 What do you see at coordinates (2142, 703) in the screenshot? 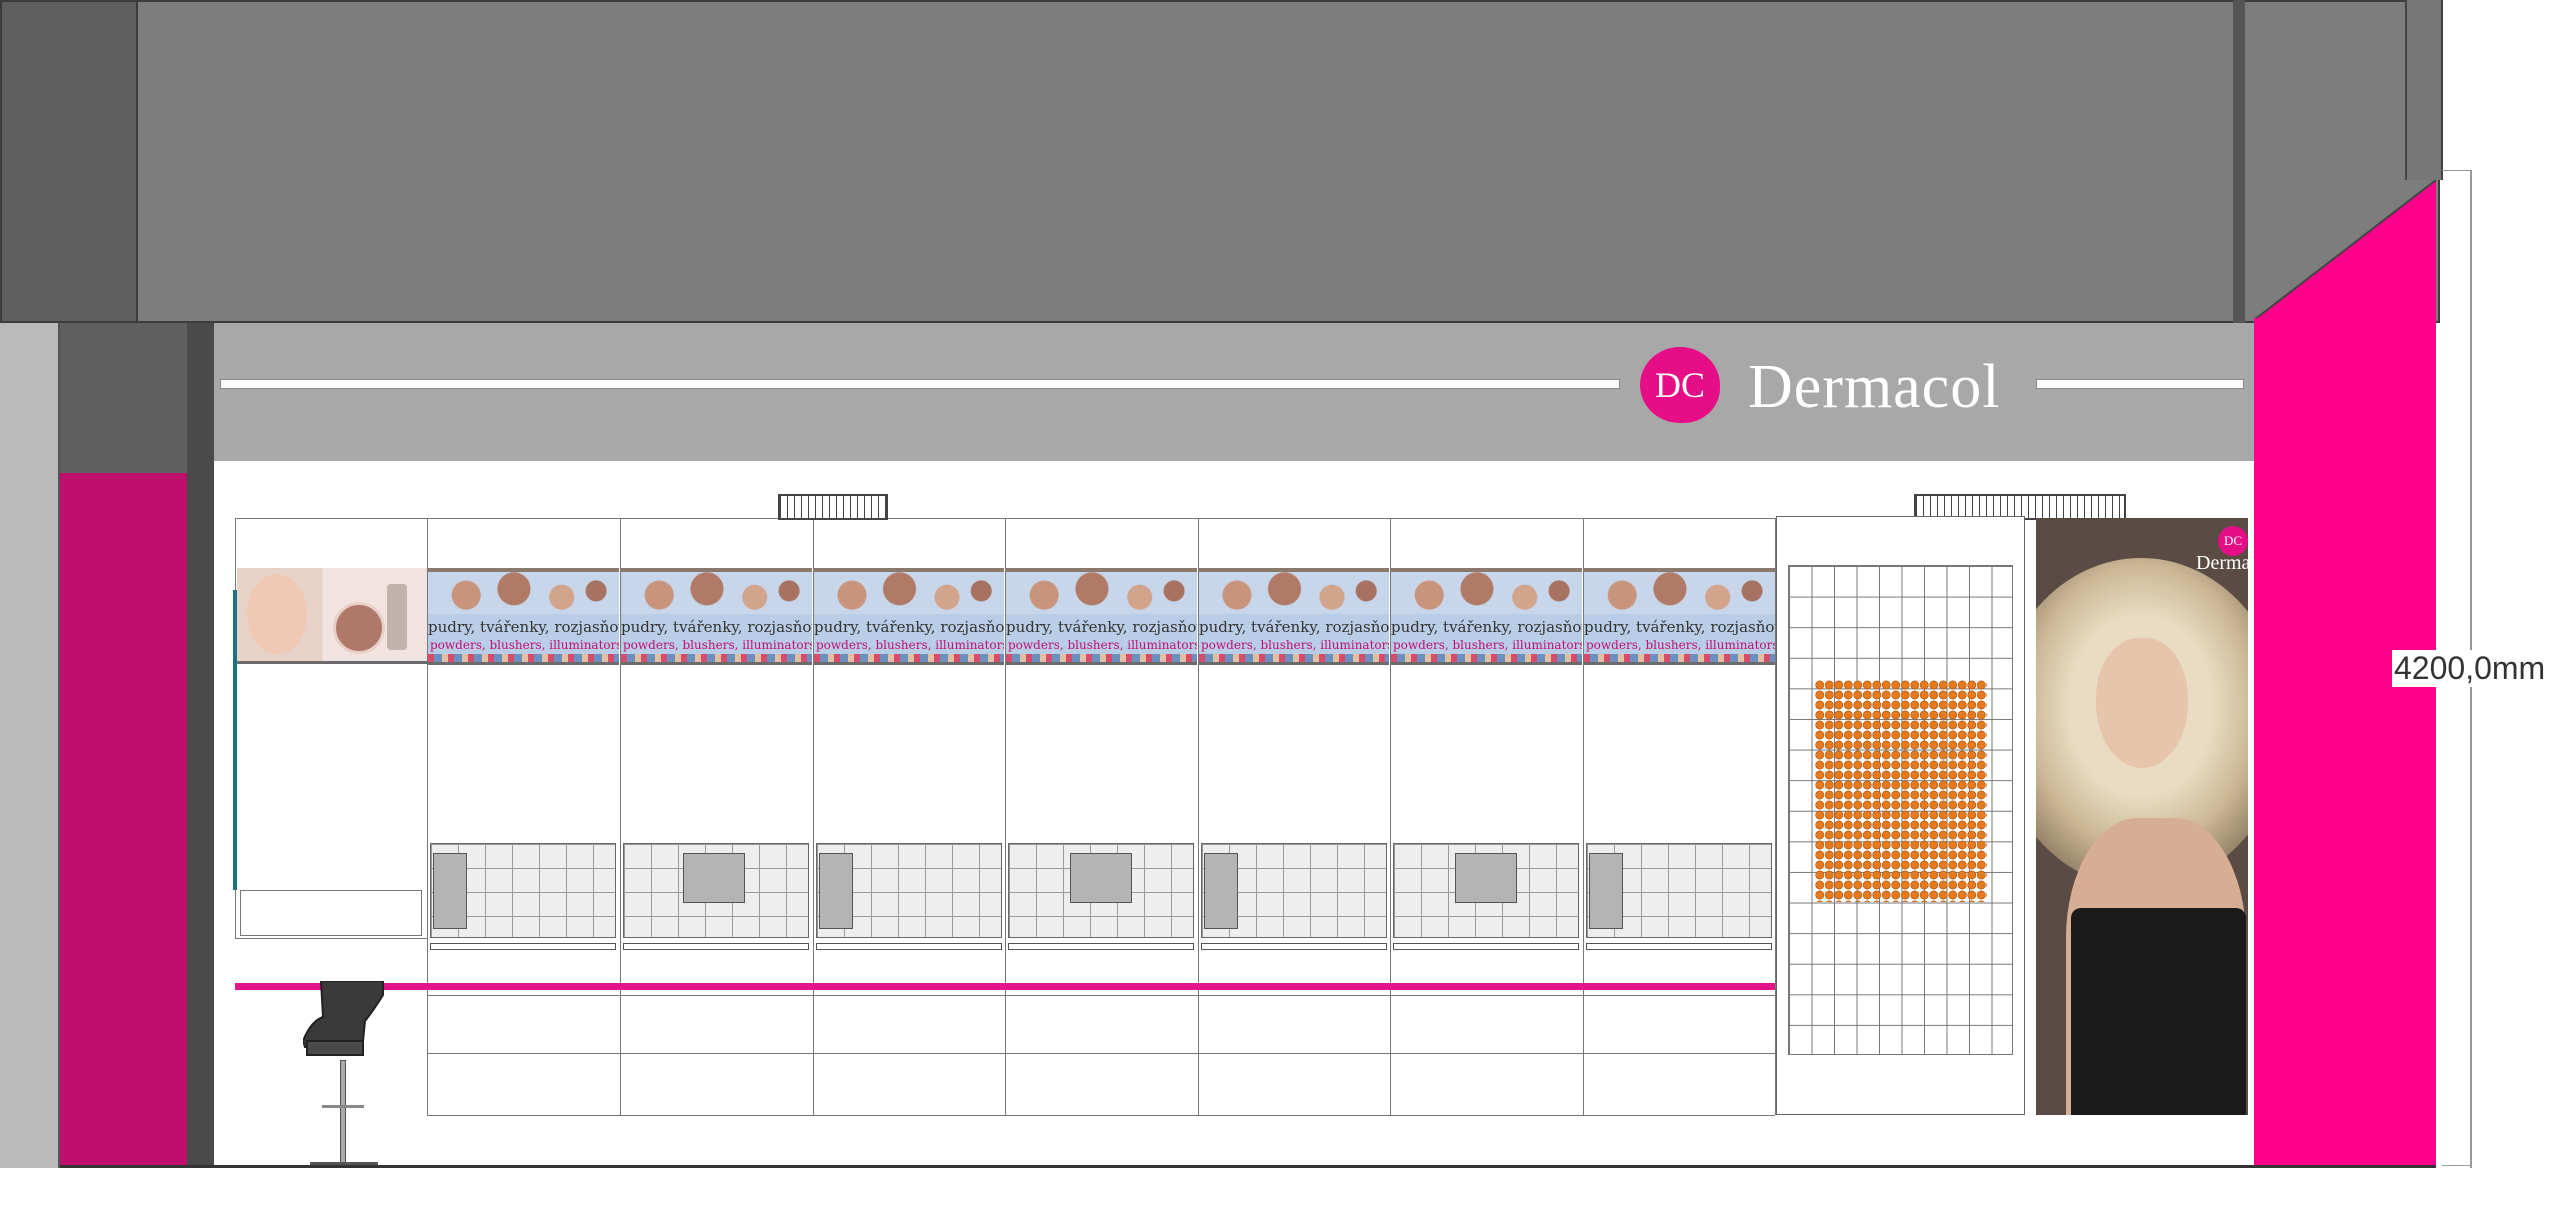
I see `poster-face-image` at bounding box center [2142, 703].